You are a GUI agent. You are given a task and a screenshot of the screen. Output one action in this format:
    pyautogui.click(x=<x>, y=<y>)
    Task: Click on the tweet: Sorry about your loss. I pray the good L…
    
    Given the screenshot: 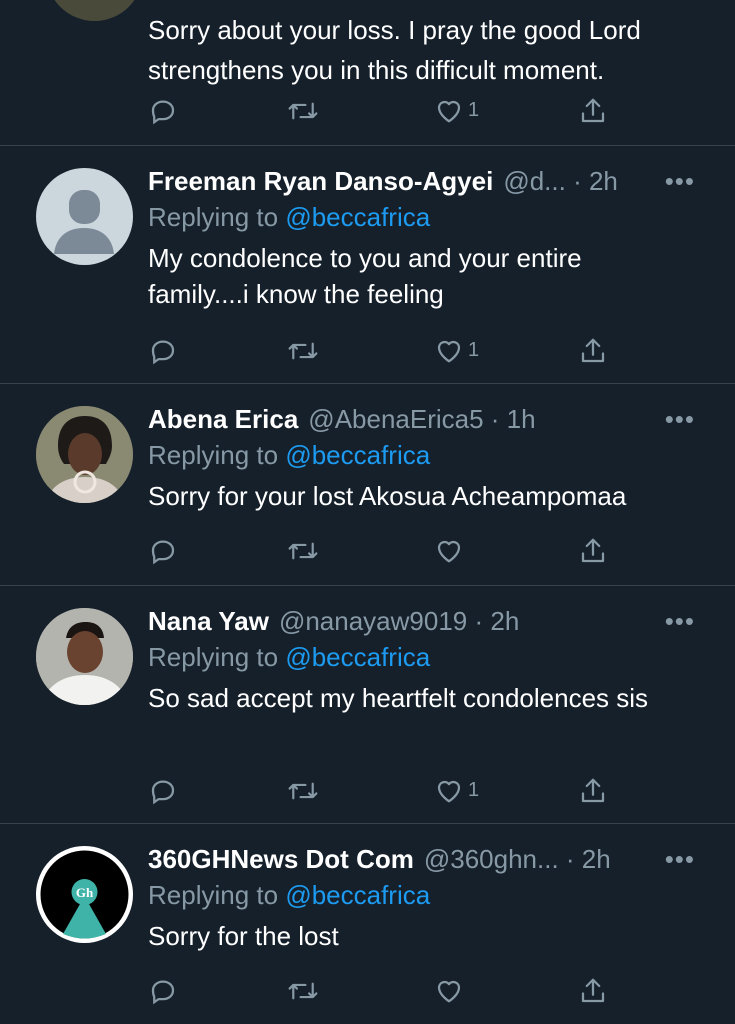 What is the action you would take?
    pyautogui.click(x=367, y=73)
    